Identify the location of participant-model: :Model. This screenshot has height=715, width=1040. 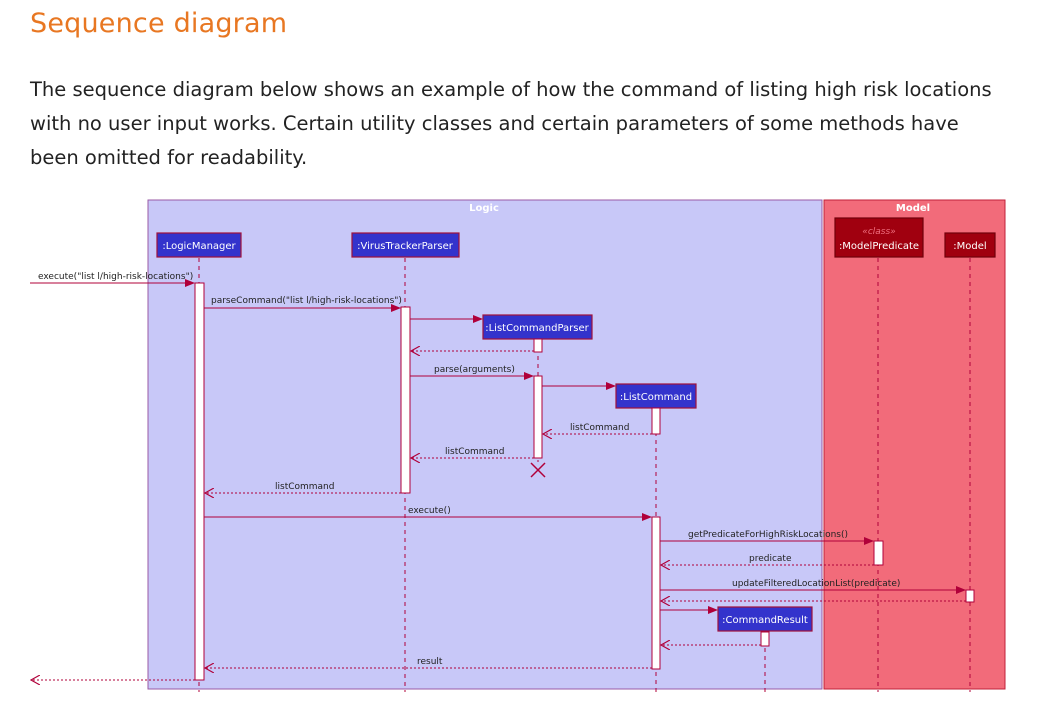
(969, 246).